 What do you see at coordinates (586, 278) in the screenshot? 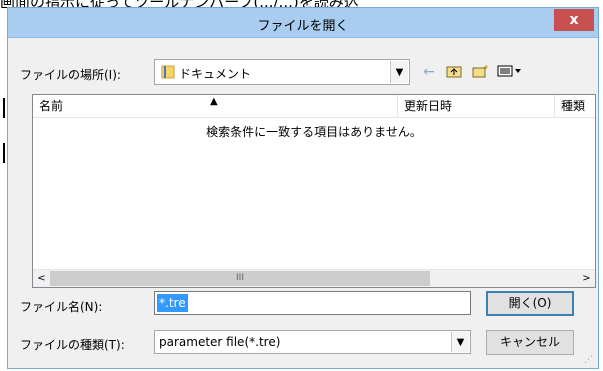
I see `scroll-right-button: >` at bounding box center [586, 278].